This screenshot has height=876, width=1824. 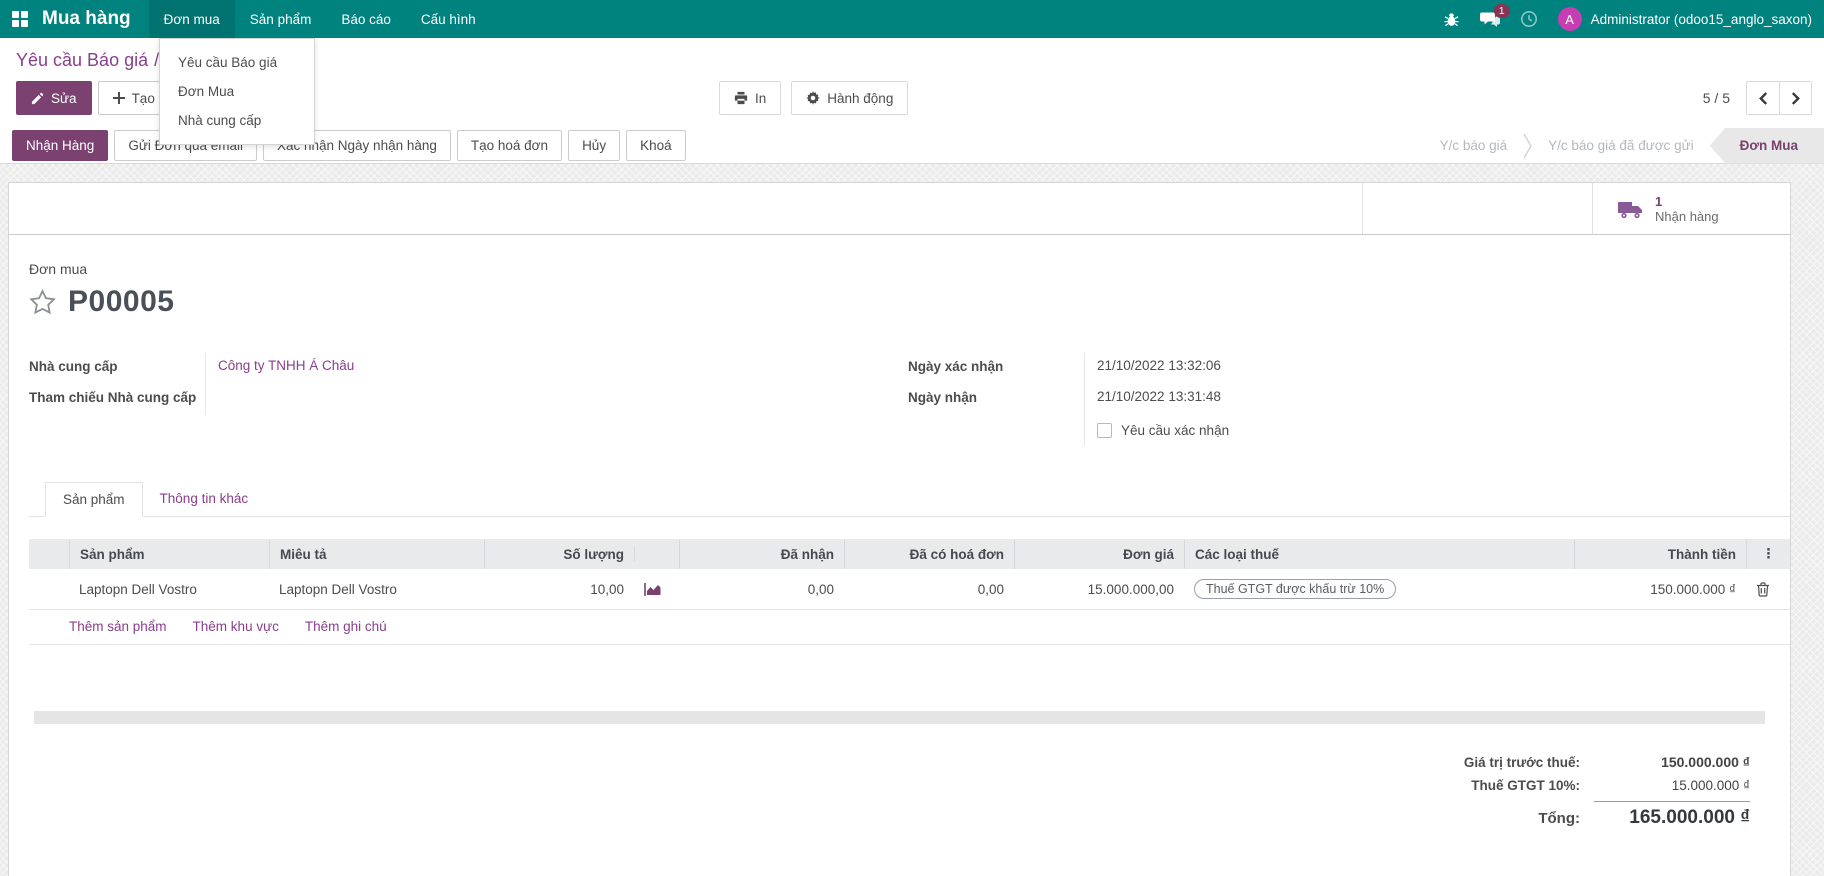 I want to click on delete-row-trash-icon, so click(x=1763, y=589).